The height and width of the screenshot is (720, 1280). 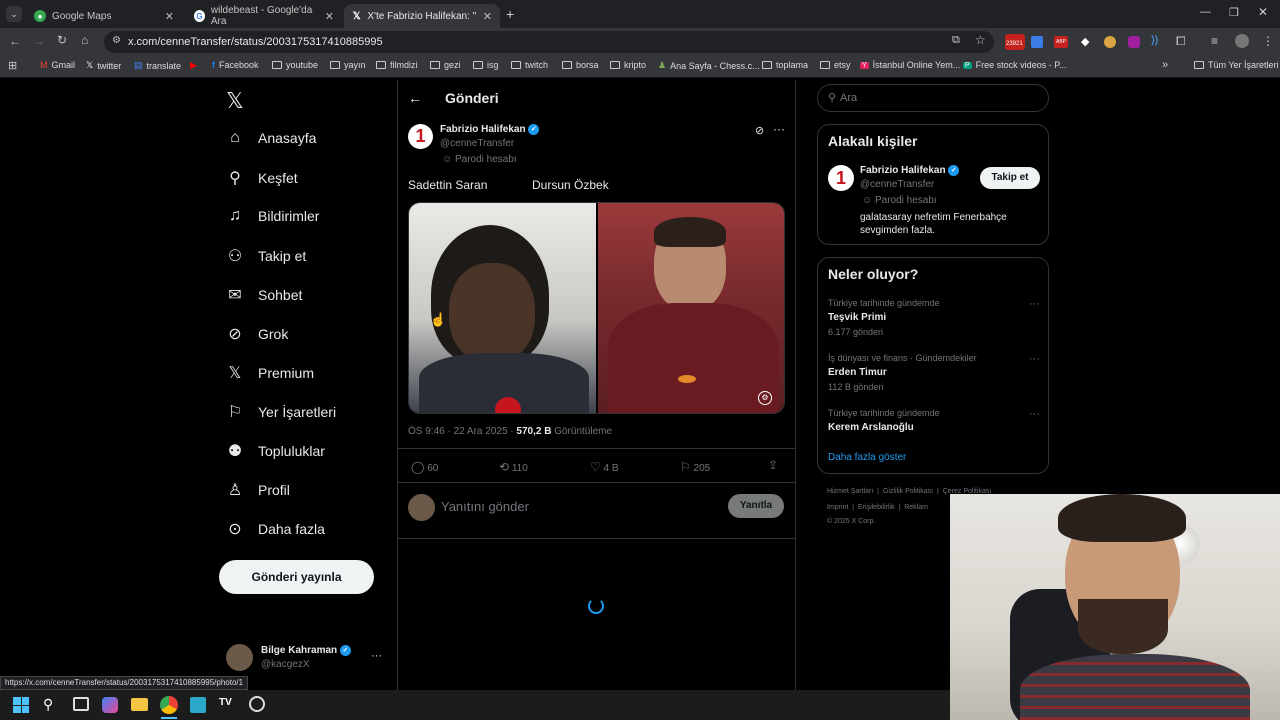 What do you see at coordinates (110, 705) in the screenshot?
I see `copilot-icon` at bounding box center [110, 705].